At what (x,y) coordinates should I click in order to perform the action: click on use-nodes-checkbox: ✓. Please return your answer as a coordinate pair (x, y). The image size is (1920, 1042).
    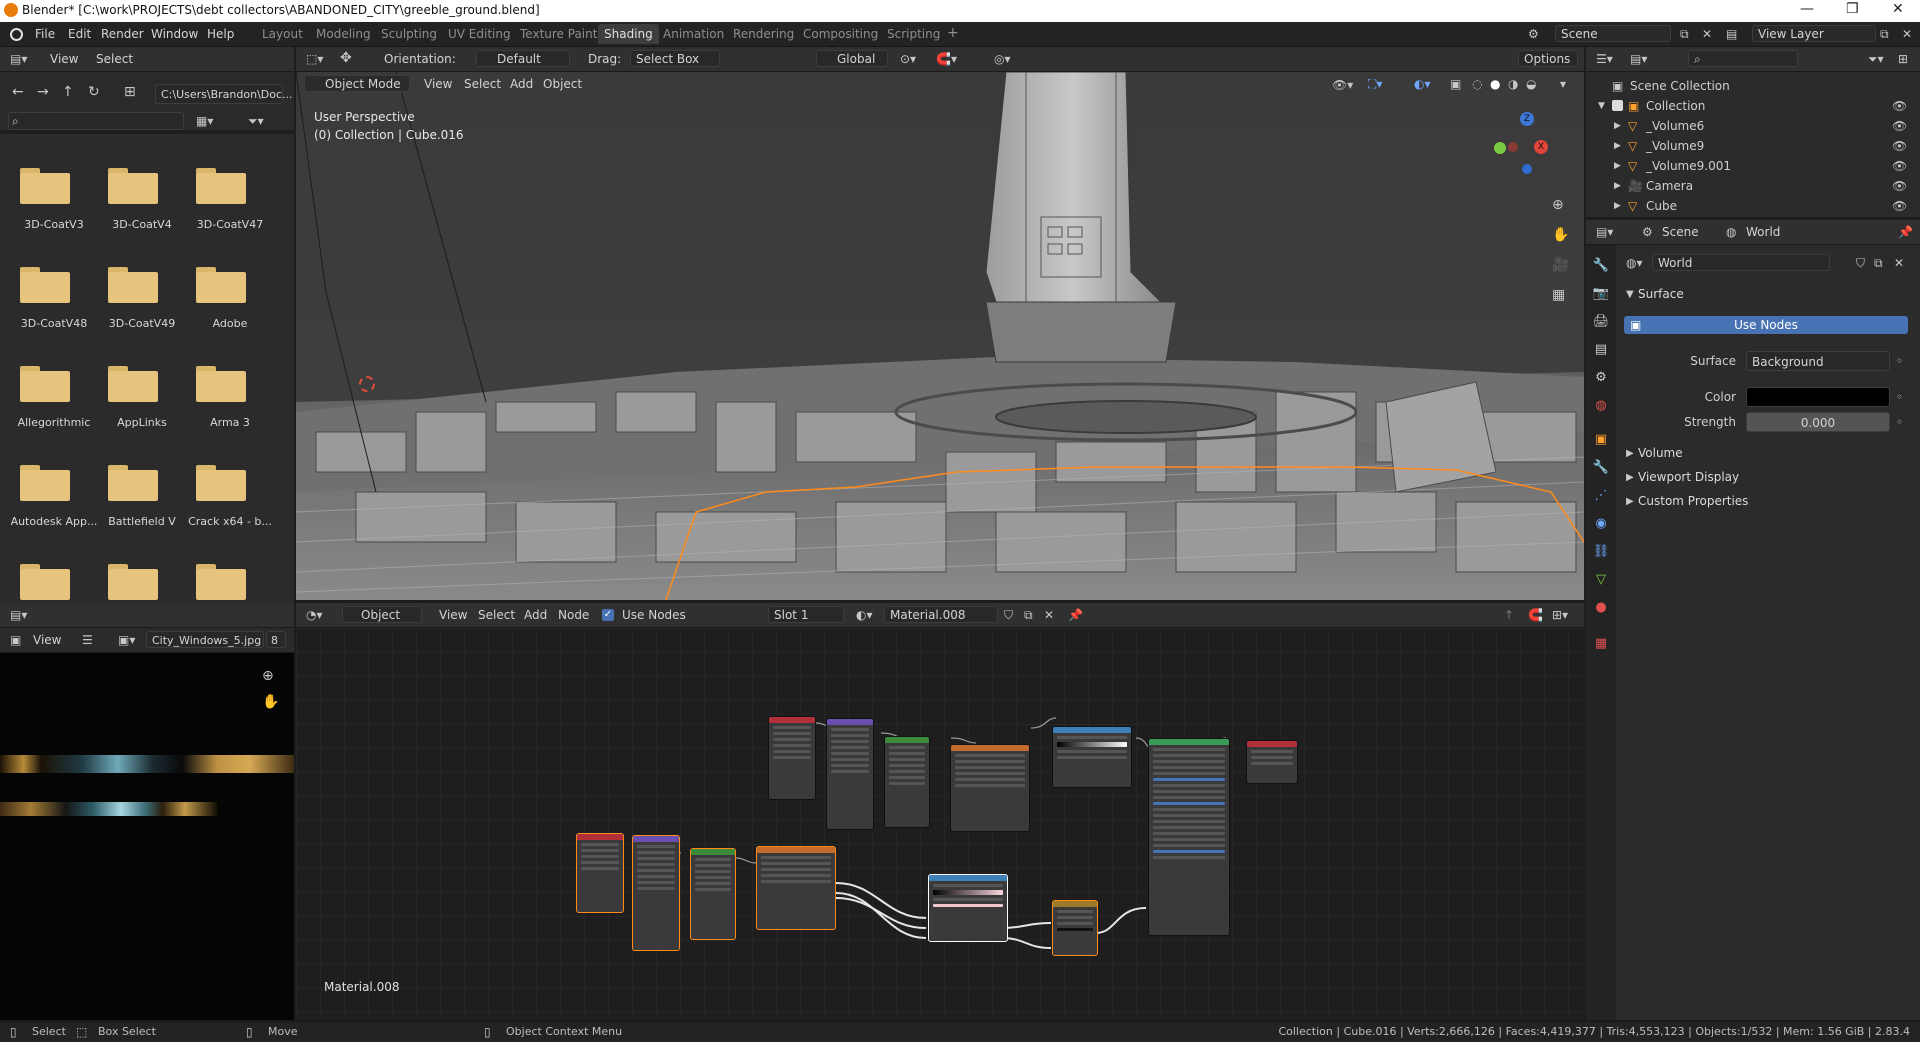
    Looking at the image, I should click on (608, 615).